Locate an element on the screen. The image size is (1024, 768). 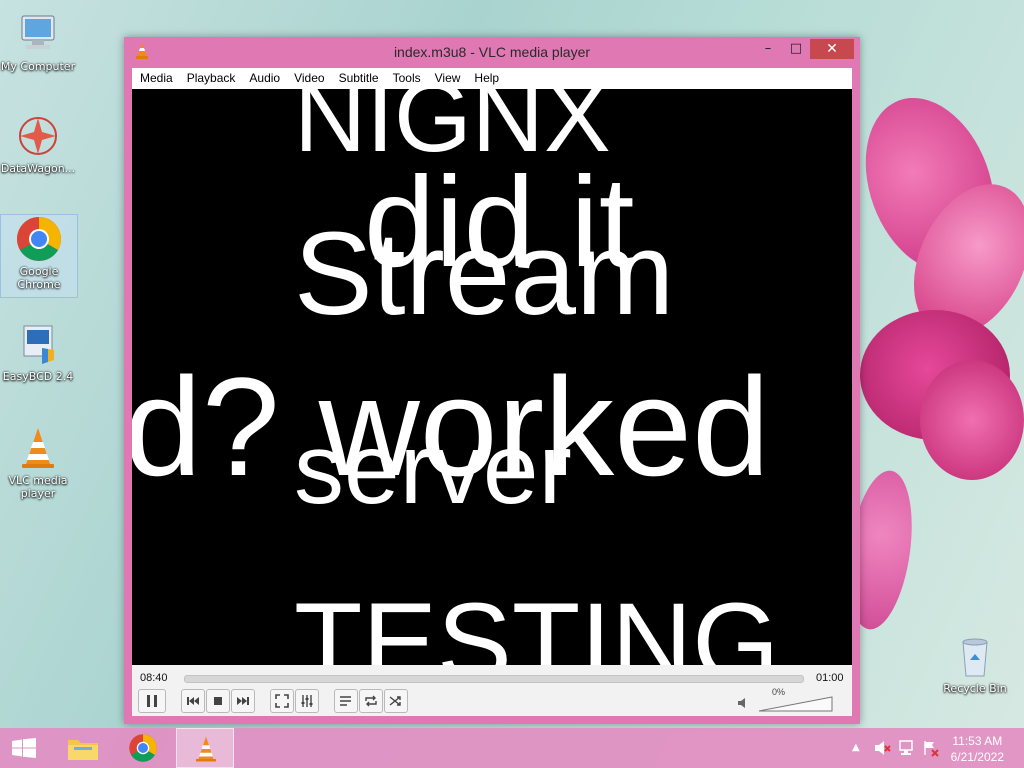
clock-date: 6/21/2022 is located at coordinates (977, 757).